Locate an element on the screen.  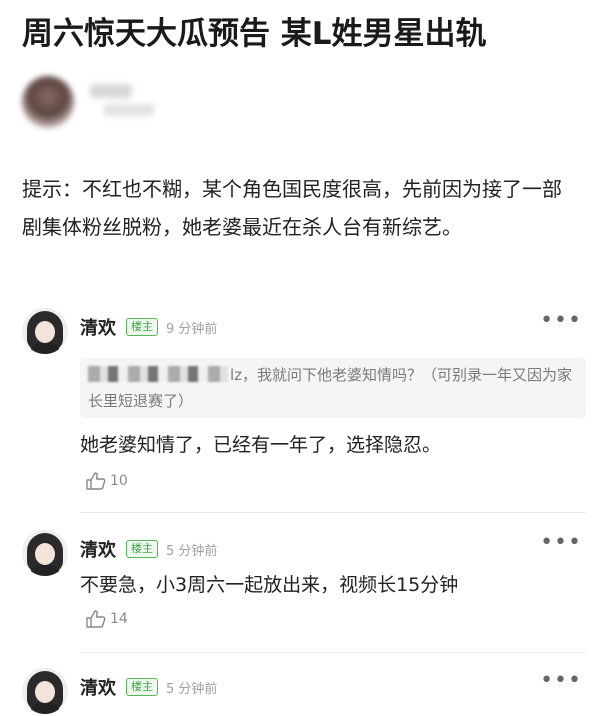
quoted-reply: lz，我就问下他老婆知情吗？（可别录一年又因为家长里短退赛了） is located at coordinates (333, 388).